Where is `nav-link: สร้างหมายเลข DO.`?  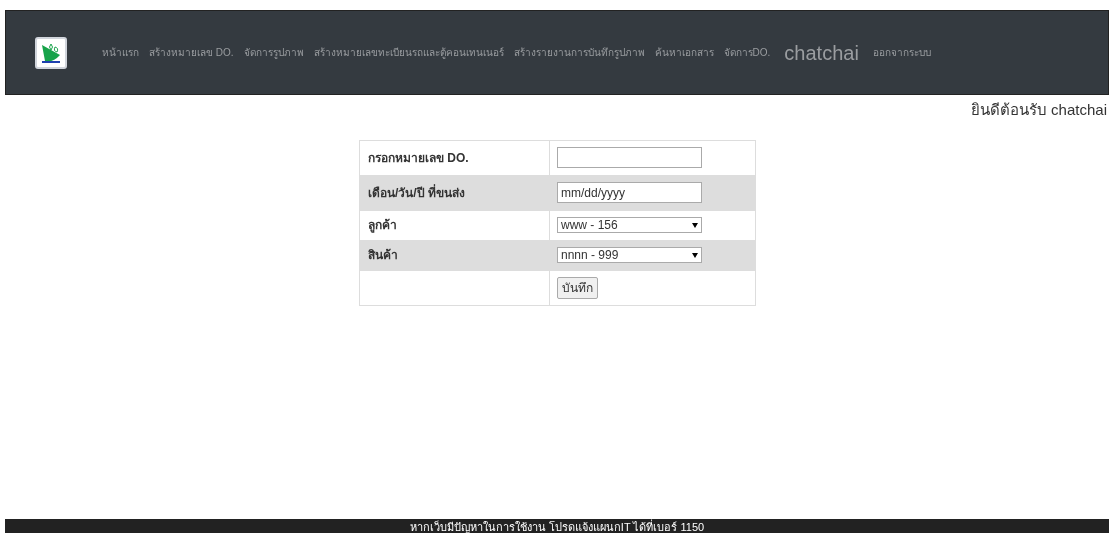
nav-link: สร้างหมายเลข DO. is located at coordinates (191, 52).